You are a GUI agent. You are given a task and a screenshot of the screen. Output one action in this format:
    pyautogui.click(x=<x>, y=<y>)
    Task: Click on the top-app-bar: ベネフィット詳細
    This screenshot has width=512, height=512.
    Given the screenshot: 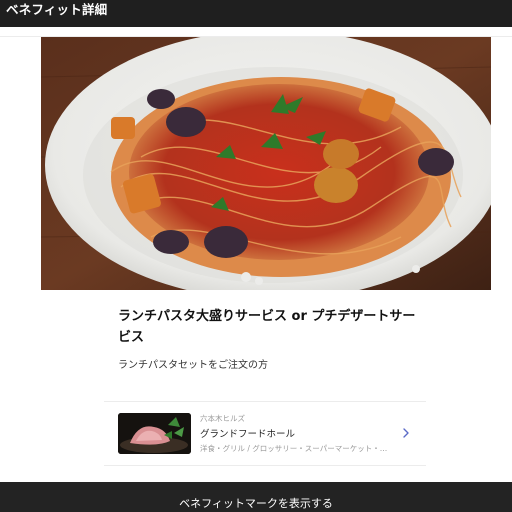 What is the action you would take?
    pyautogui.click(x=256, y=13)
    